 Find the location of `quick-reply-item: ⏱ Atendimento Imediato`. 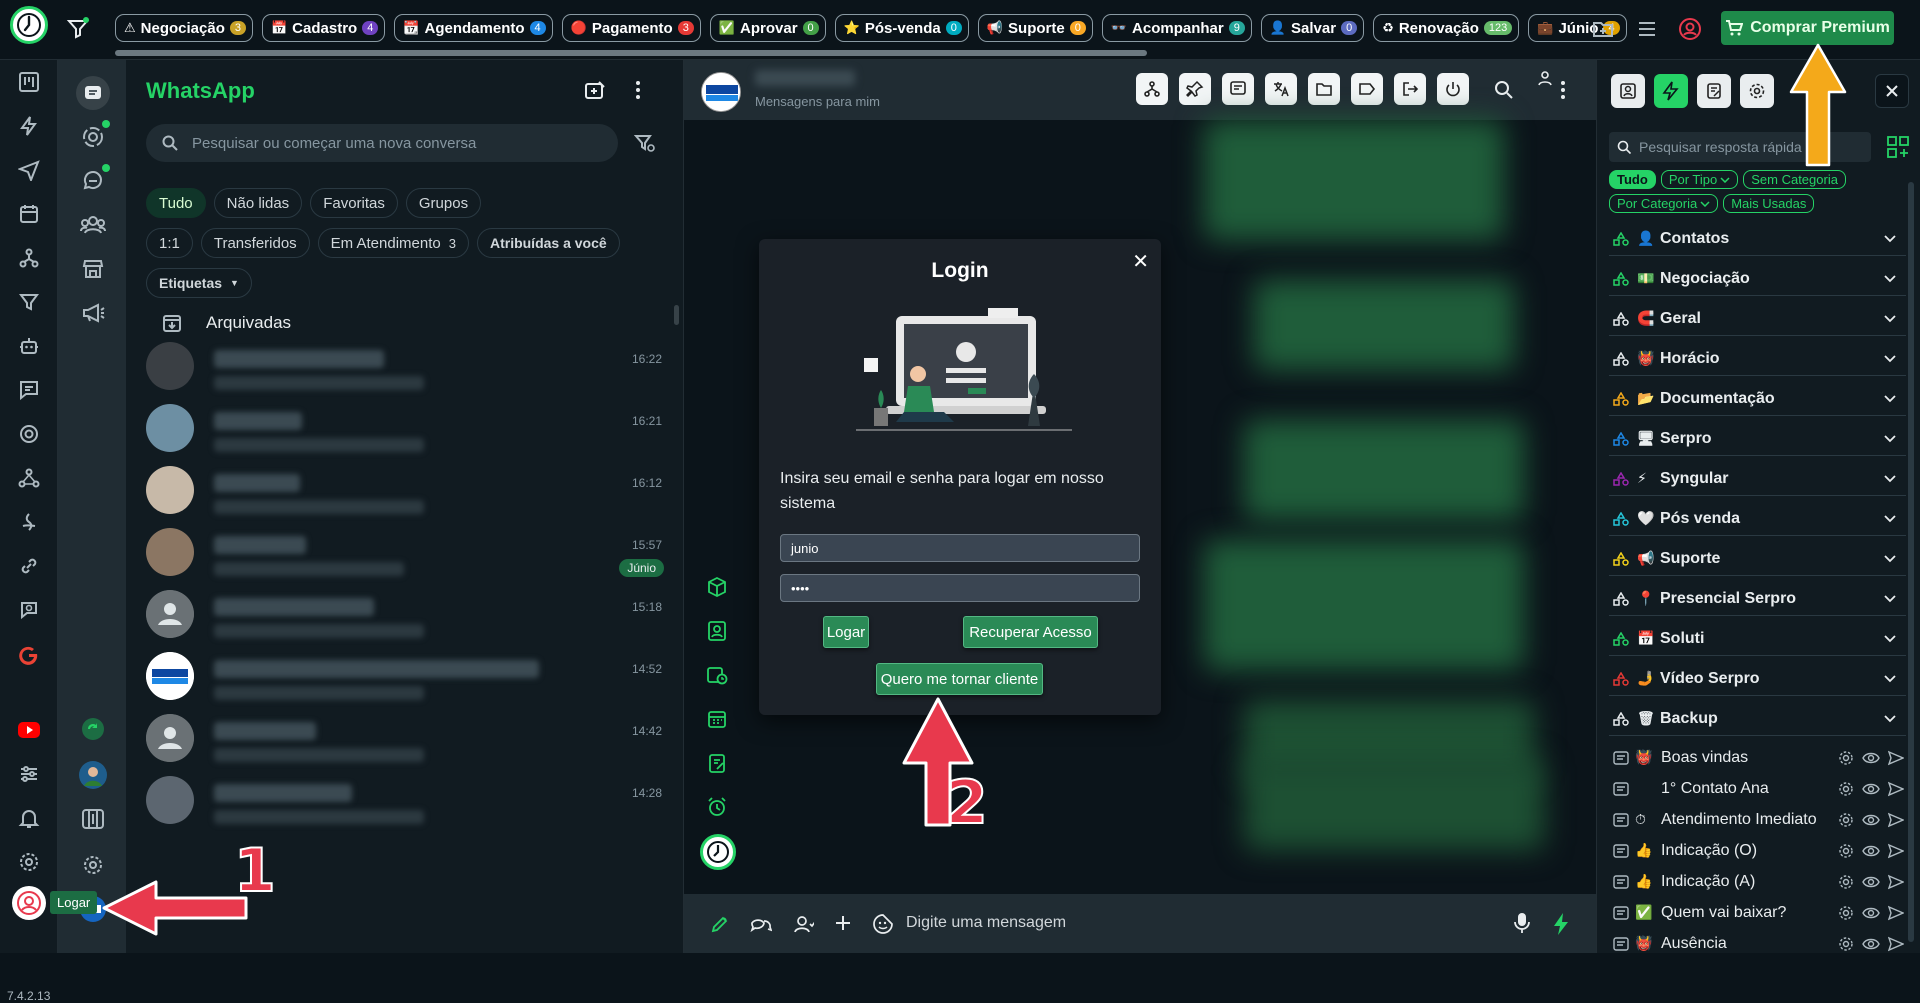

quick-reply-item: ⏱ Atendimento Imediato is located at coordinates (1757, 819).